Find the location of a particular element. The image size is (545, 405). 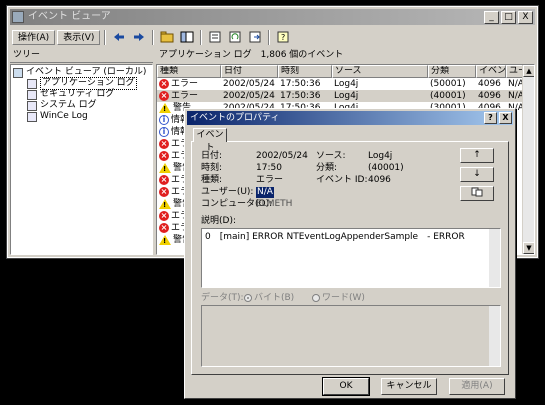

column-headers: 種類 日付 時刻 ソース 分類 イベント ユーザ is located at coordinates (345, 71).